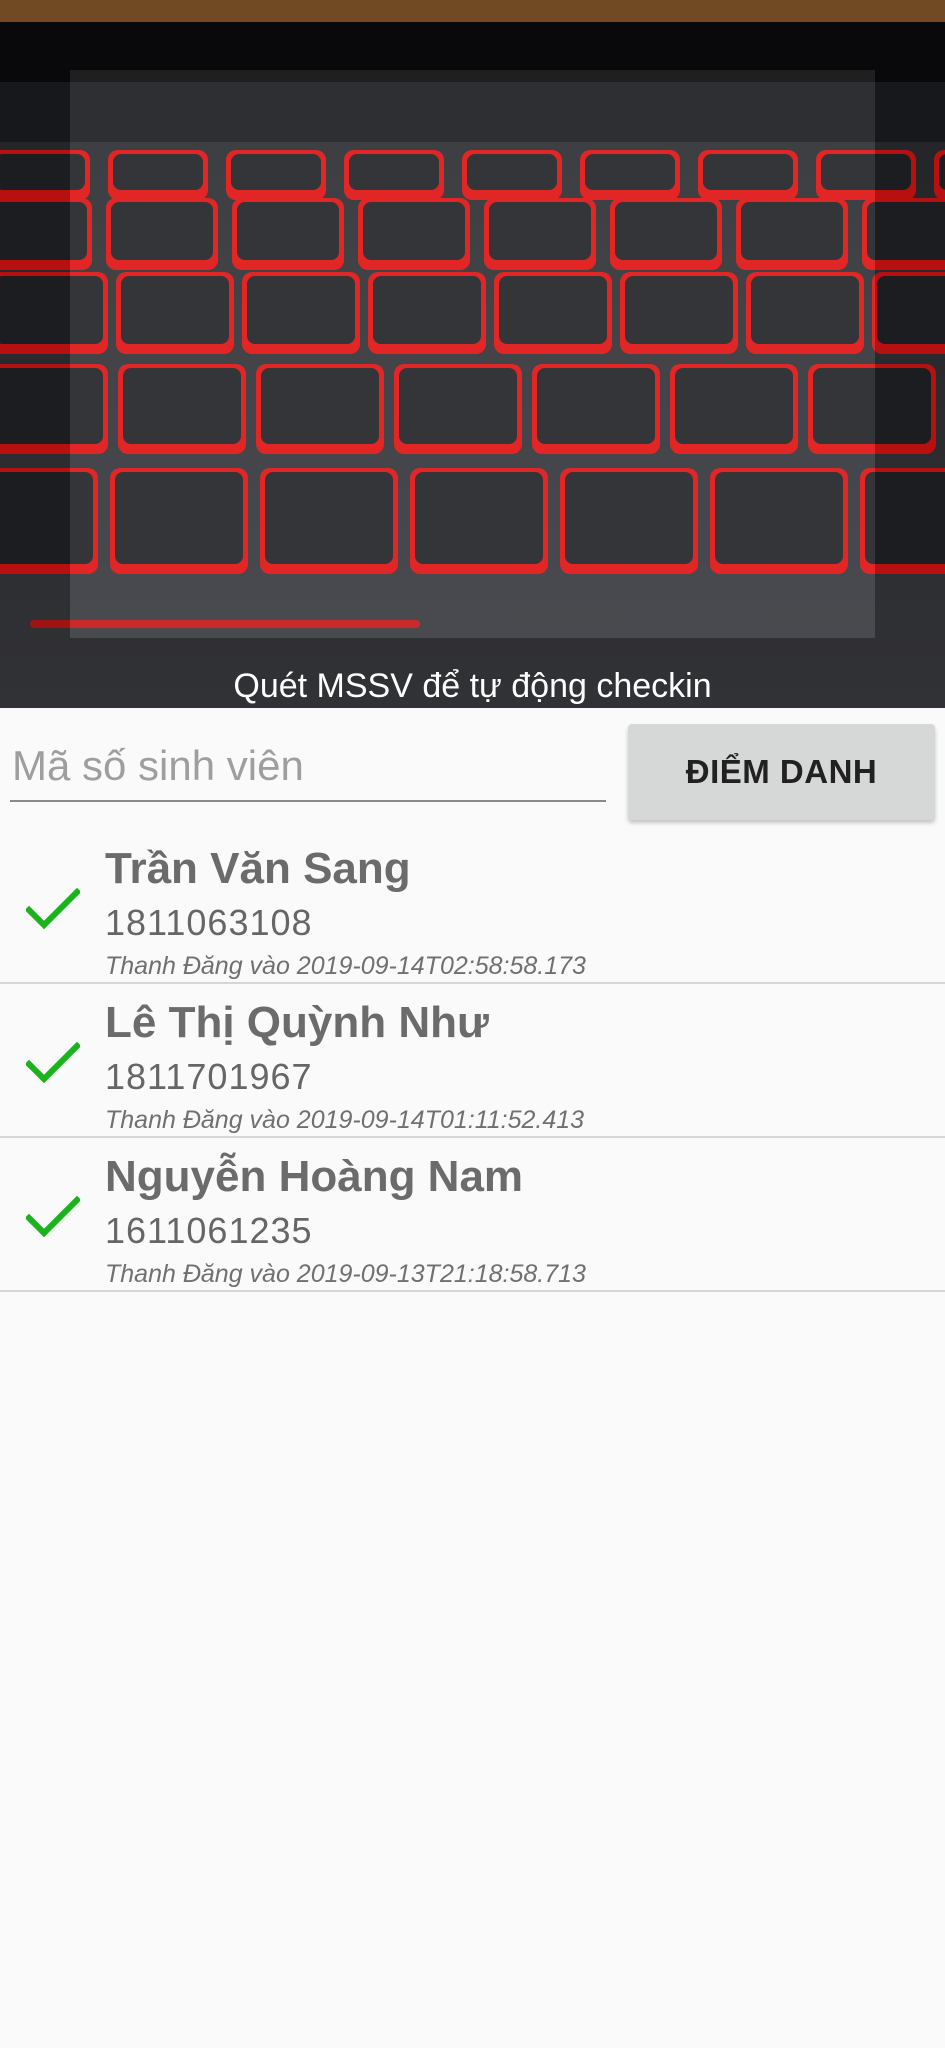  Describe the element at coordinates (781, 772) in the screenshot. I see `checkin-button: ĐIỂM DANH` at that location.